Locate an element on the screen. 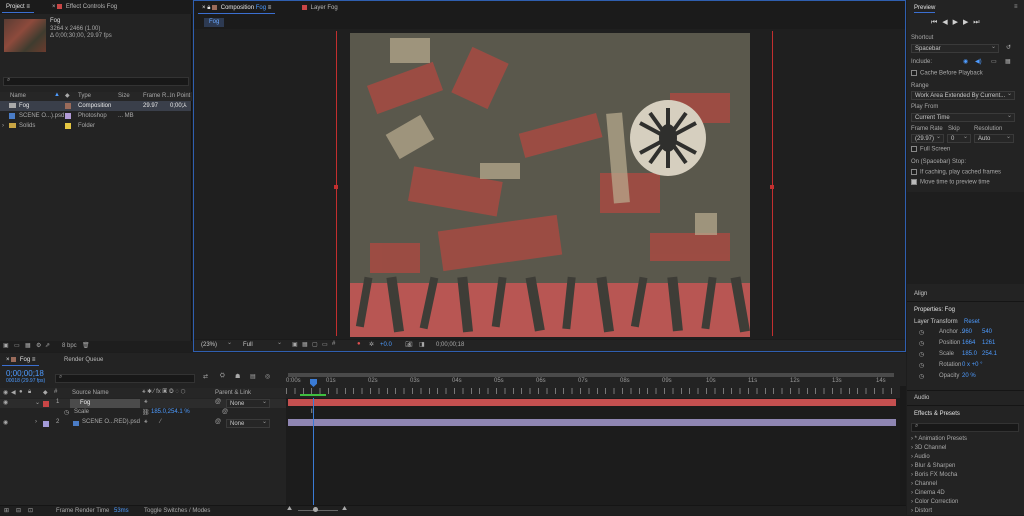 Image resolution: width=1024 pixels, height=516 pixels. project-flow-icon: ⇗ is located at coordinates (47, 345).